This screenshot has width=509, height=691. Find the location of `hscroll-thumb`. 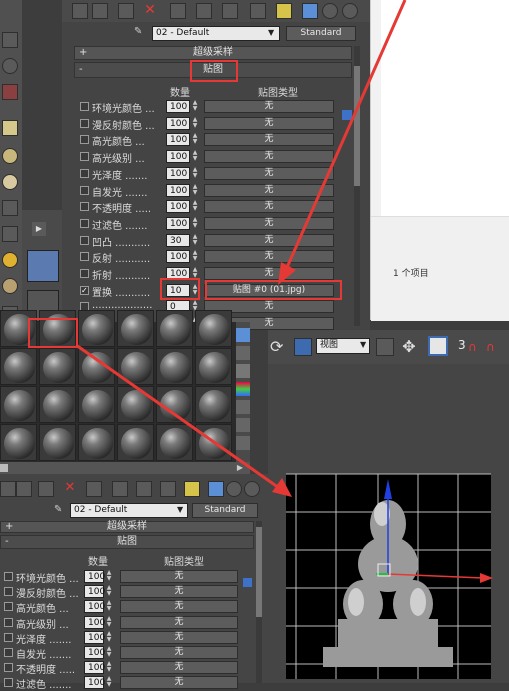

hscroll-thumb is located at coordinates (4, 468).